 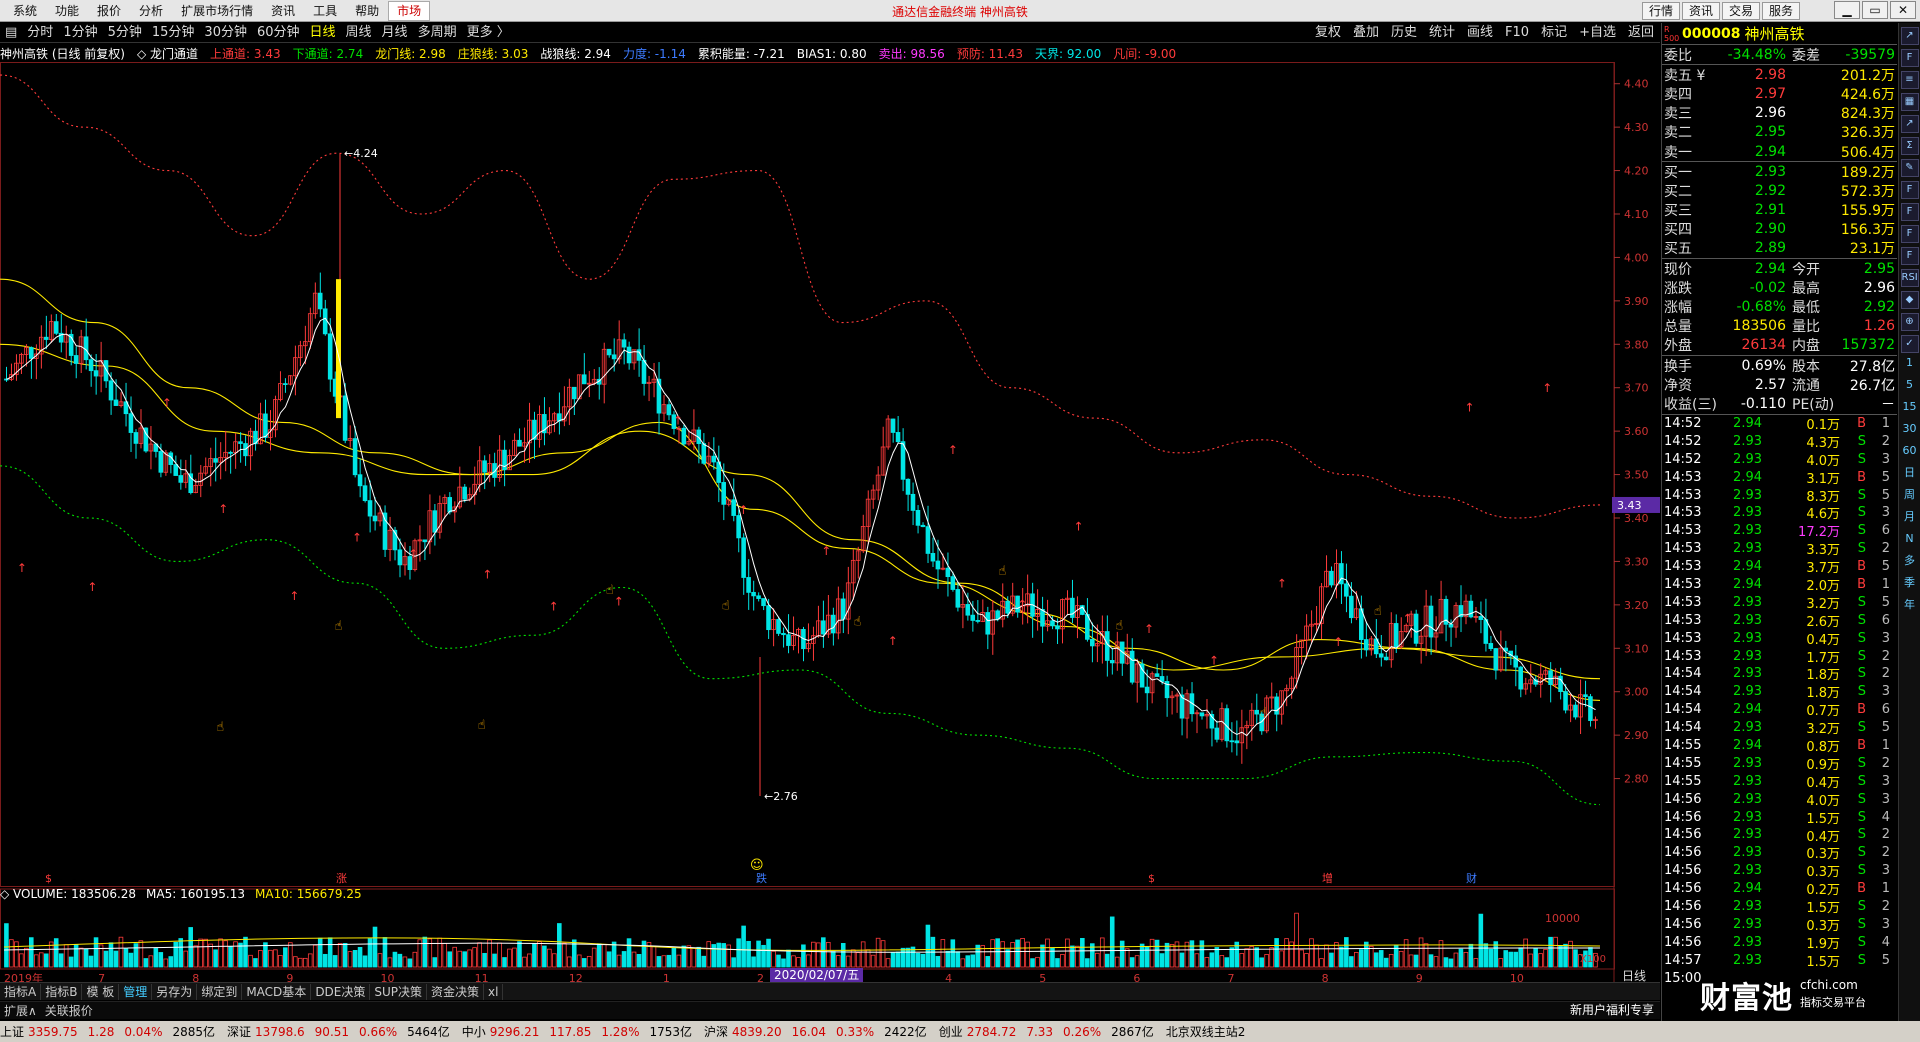 I want to click on index-item: 上证 3359.75 1.28 0.04% 2885亿, so click(x=107, y=1031).